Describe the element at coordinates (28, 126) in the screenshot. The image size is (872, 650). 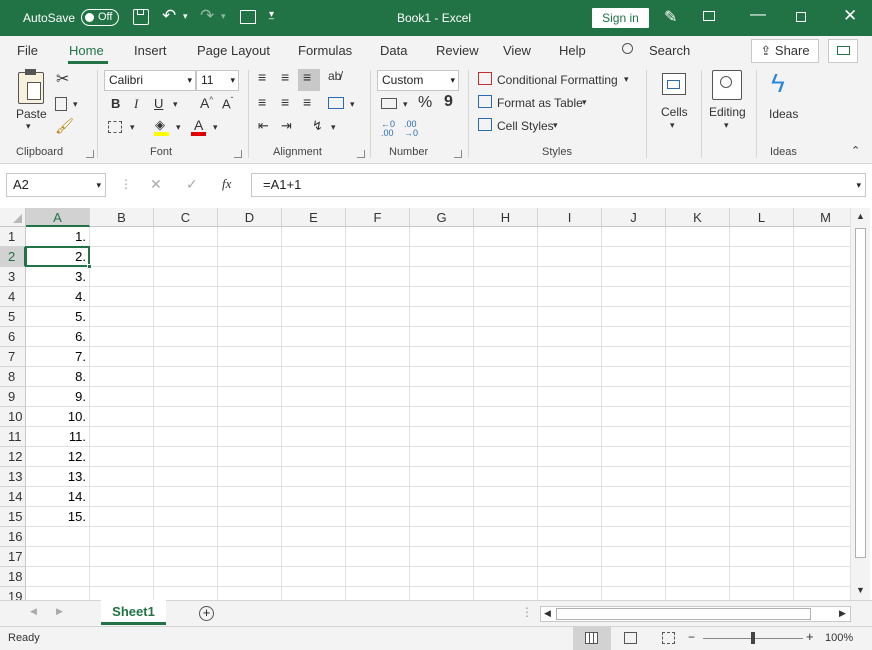
I see `paste-dropdown-icon: ▾` at that location.